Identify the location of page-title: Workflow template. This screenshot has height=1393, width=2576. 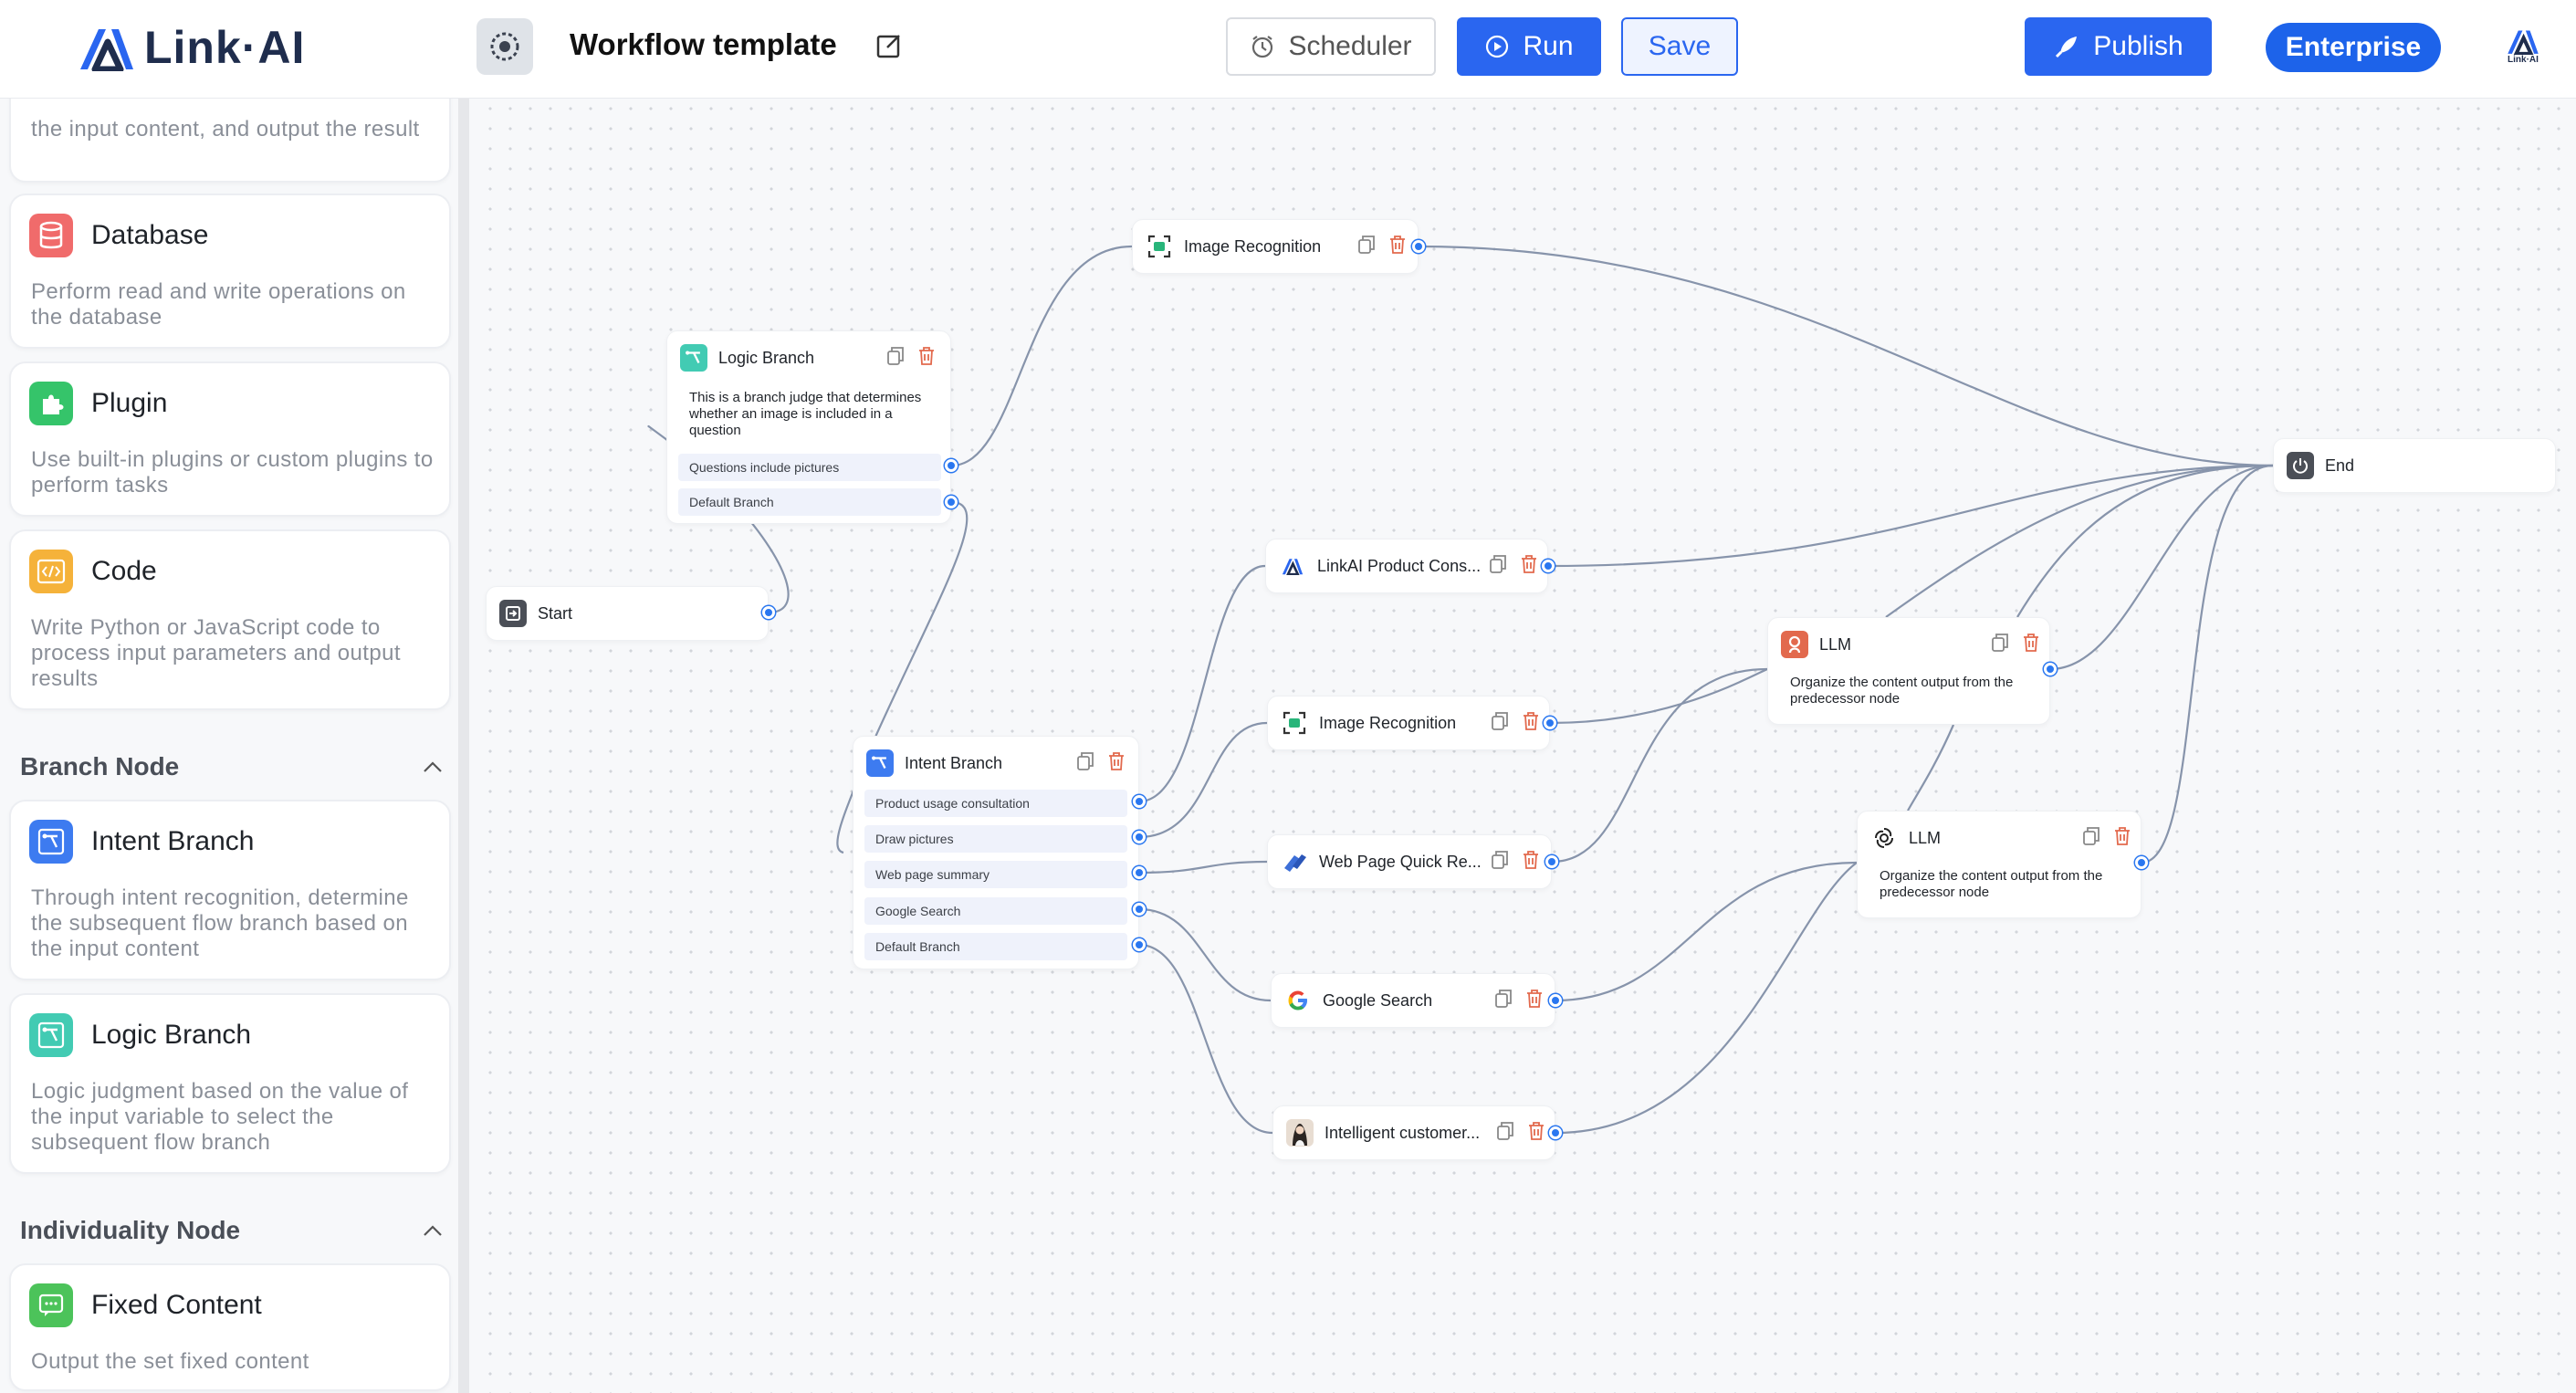
(704, 44).